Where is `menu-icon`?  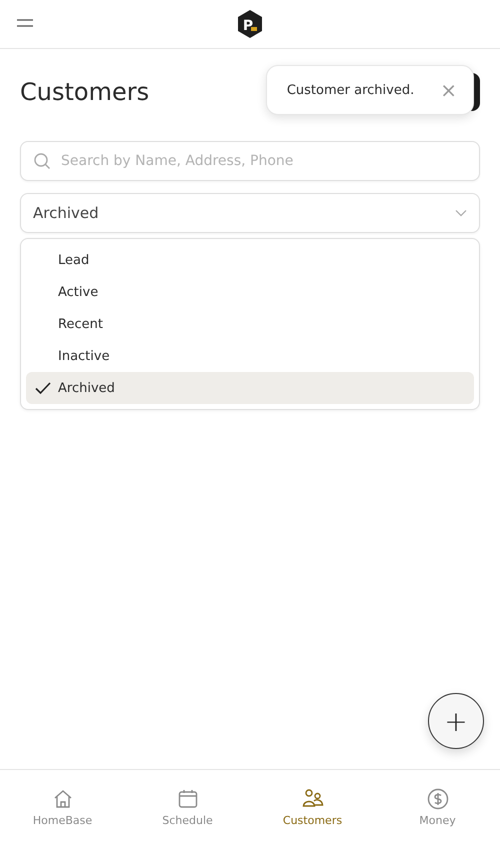 menu-icon is located at coordinates (25, 23).